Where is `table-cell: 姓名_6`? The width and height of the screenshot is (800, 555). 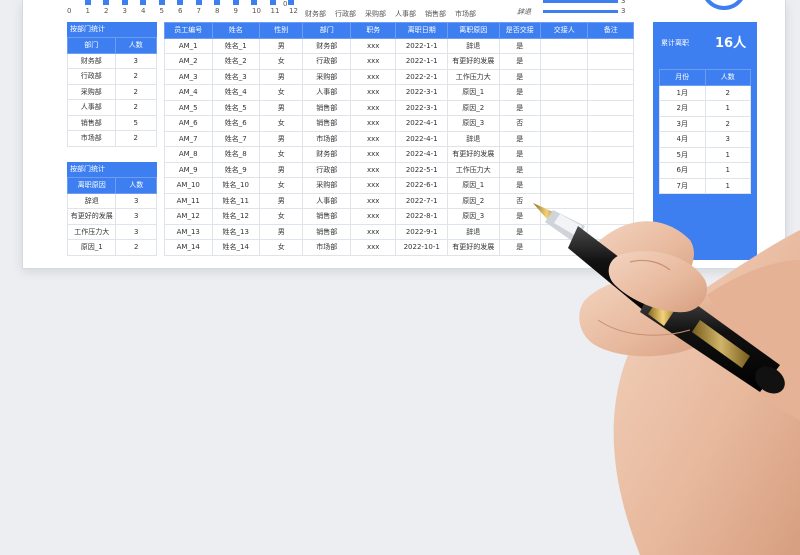 table-cell: 姓名_6 is located at coordinates (235, 123).